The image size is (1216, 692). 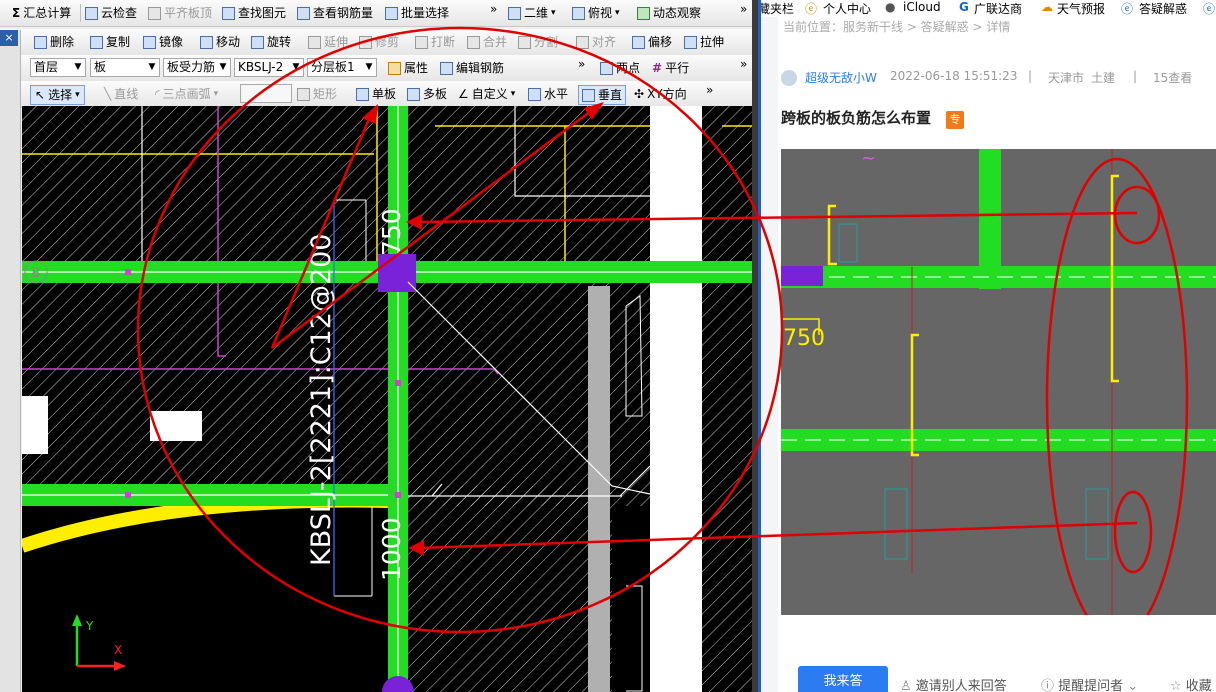 What do you see at coordinates (80, 13) in the screenshot?
I see `separator` at bounding box center [80, 13].